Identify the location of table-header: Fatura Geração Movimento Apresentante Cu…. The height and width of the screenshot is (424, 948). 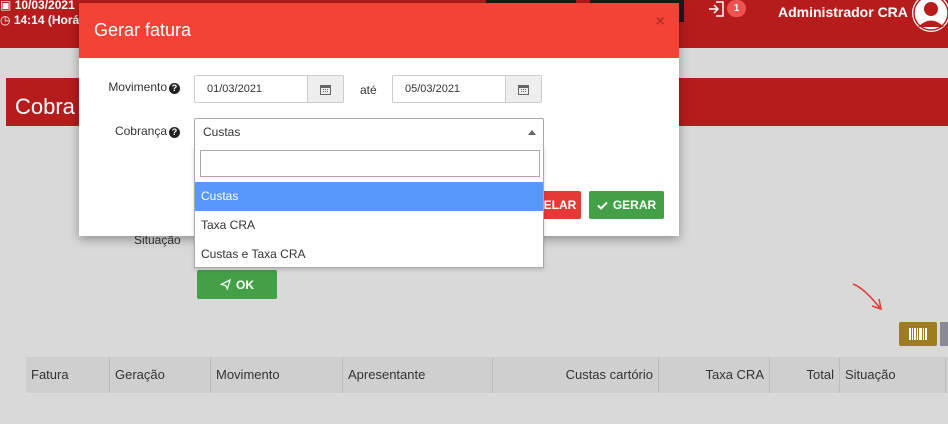
(487, 375).